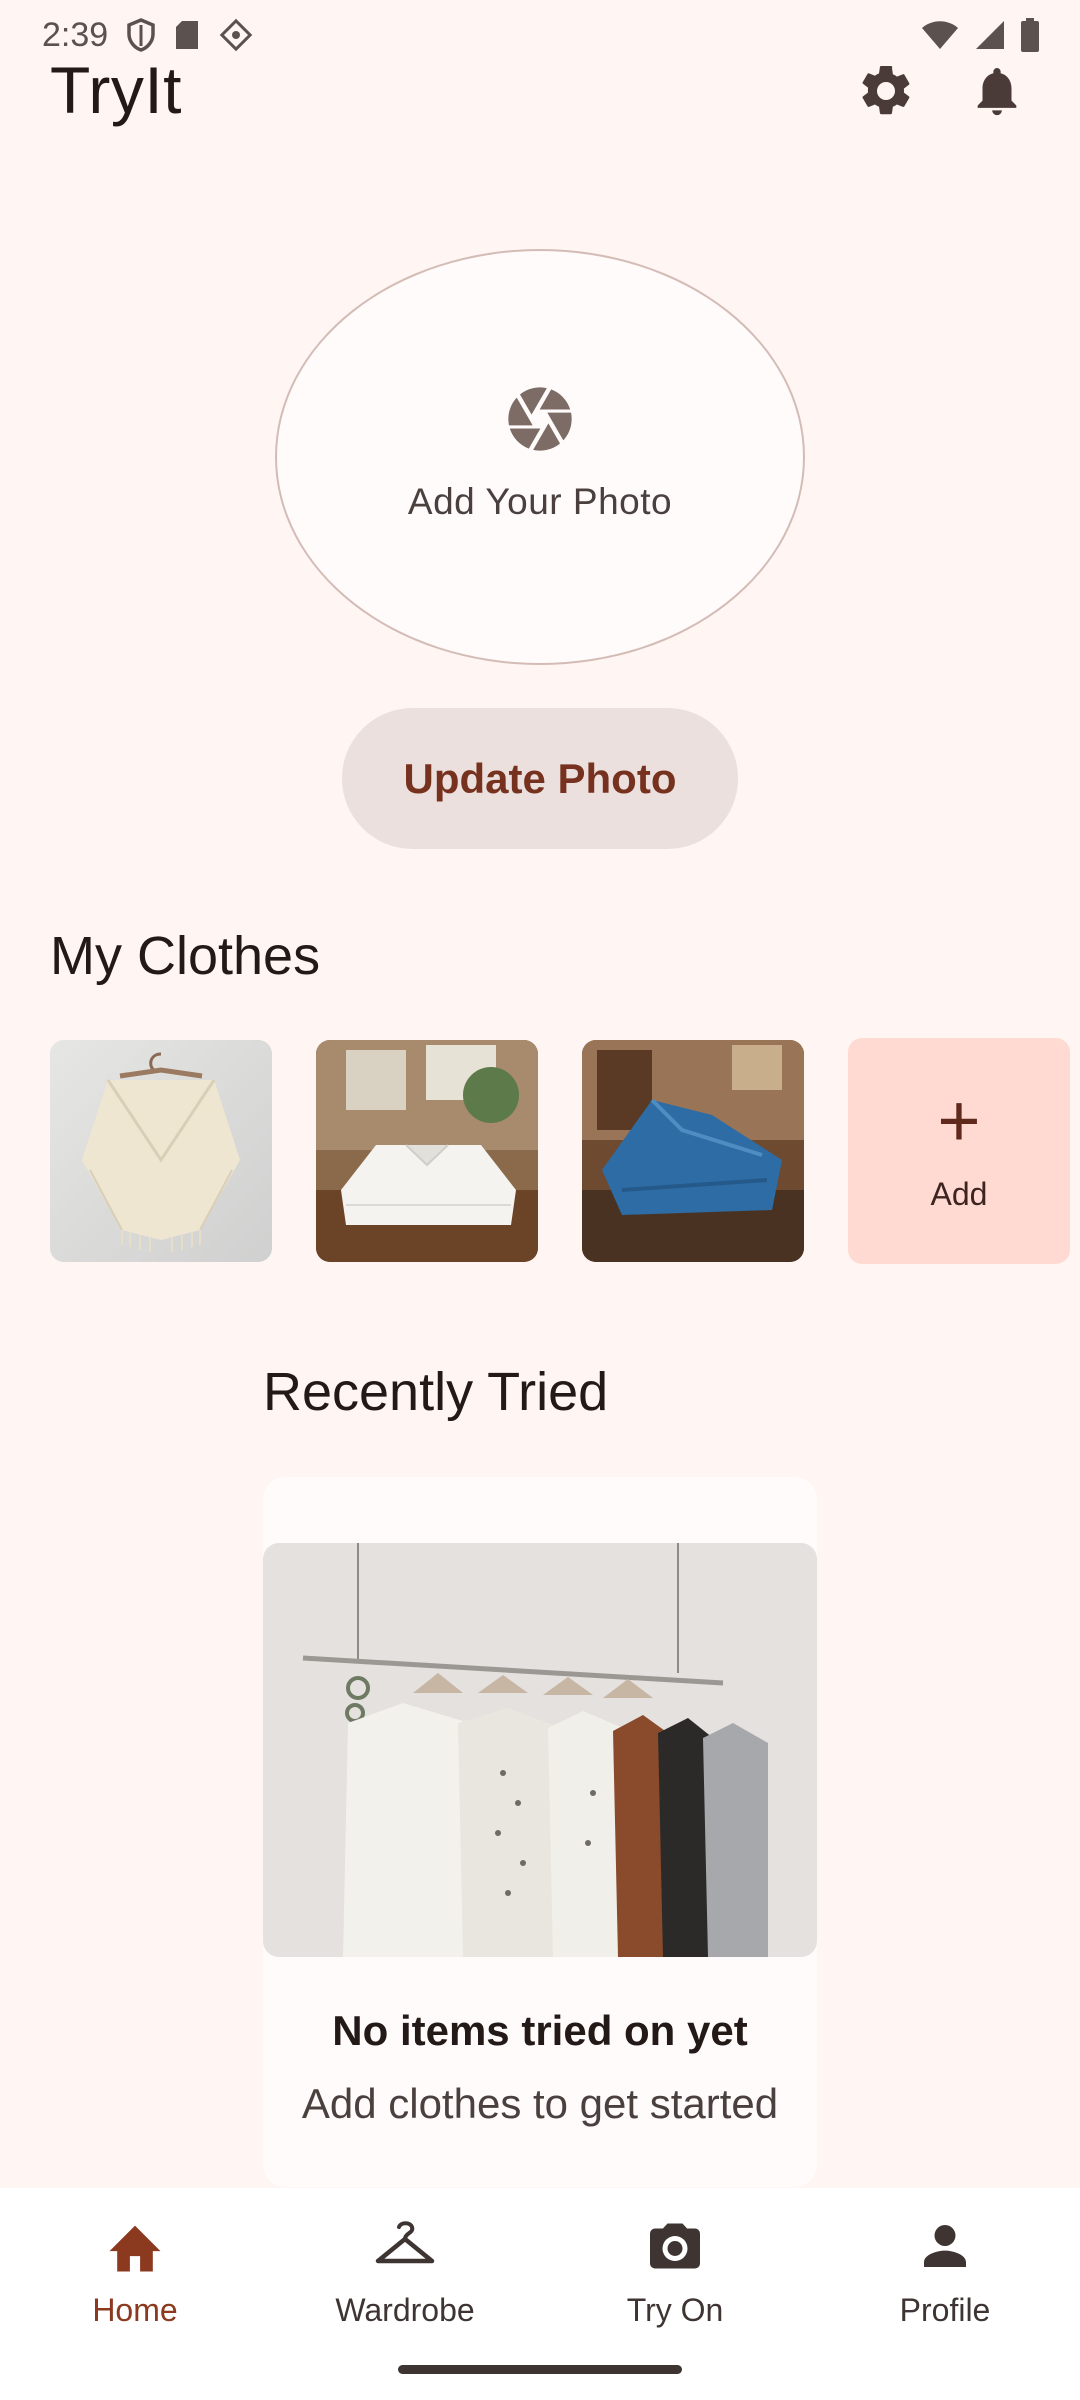 The image size is (1080, 2400). I want to click on home-icon, so click(135, 2248).